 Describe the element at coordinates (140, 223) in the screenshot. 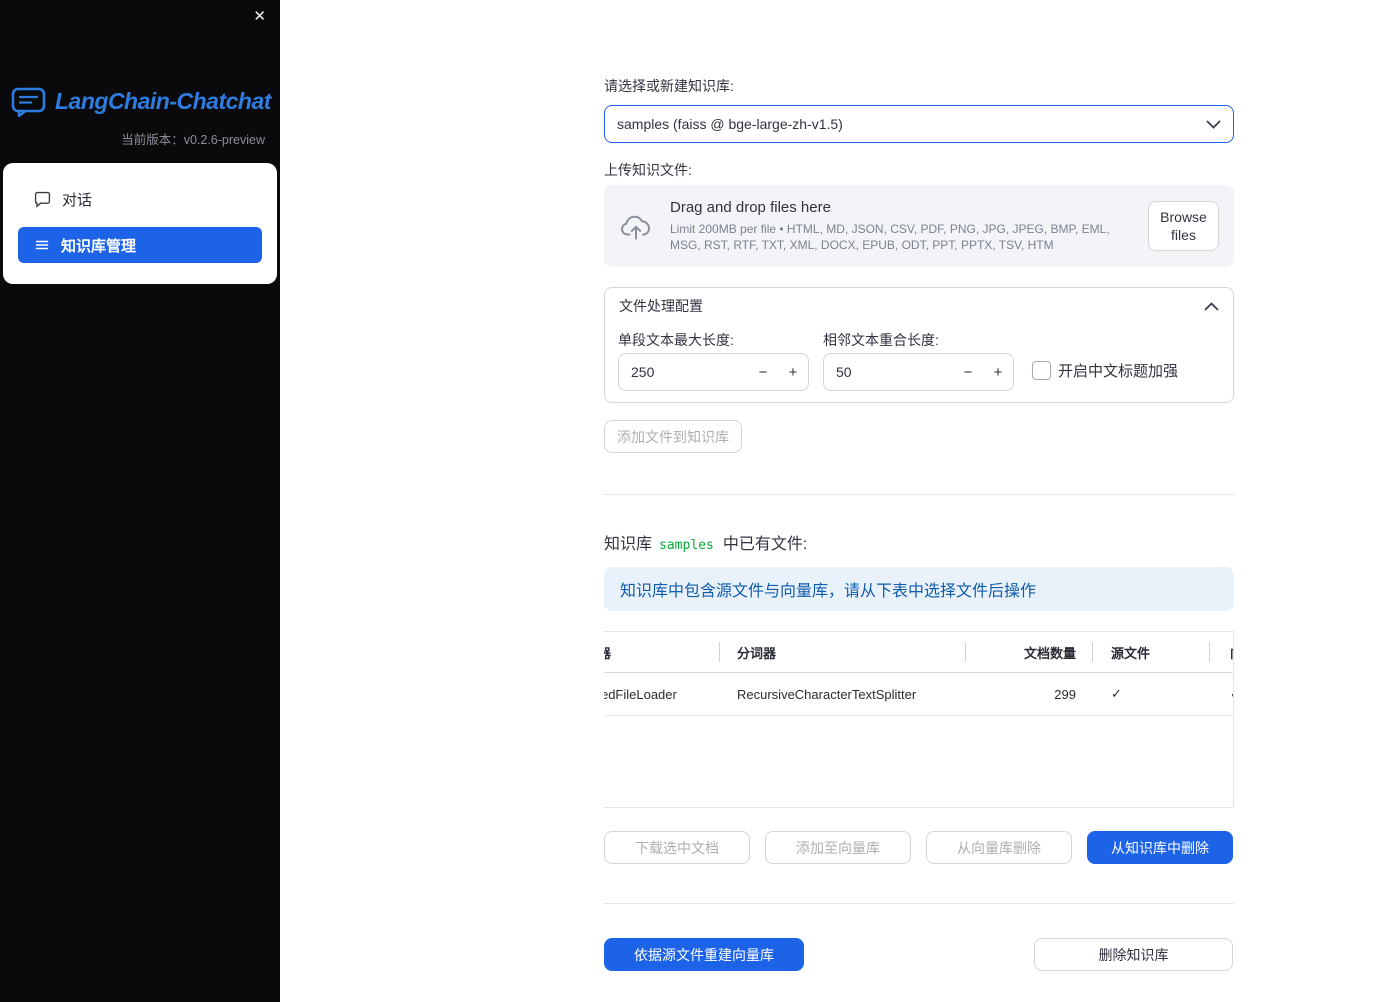

I see `sidebar-menu: 对话 知识库管理` at that location.